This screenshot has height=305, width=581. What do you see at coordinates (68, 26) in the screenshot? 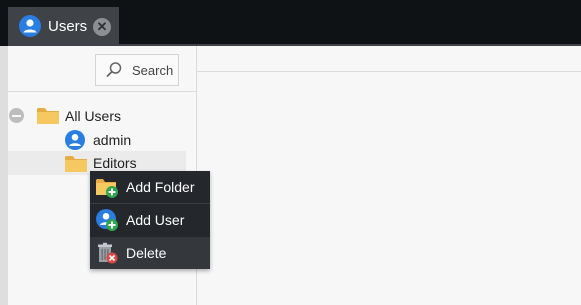
I see `tab-label: Users` at bounding box center [68, 26].